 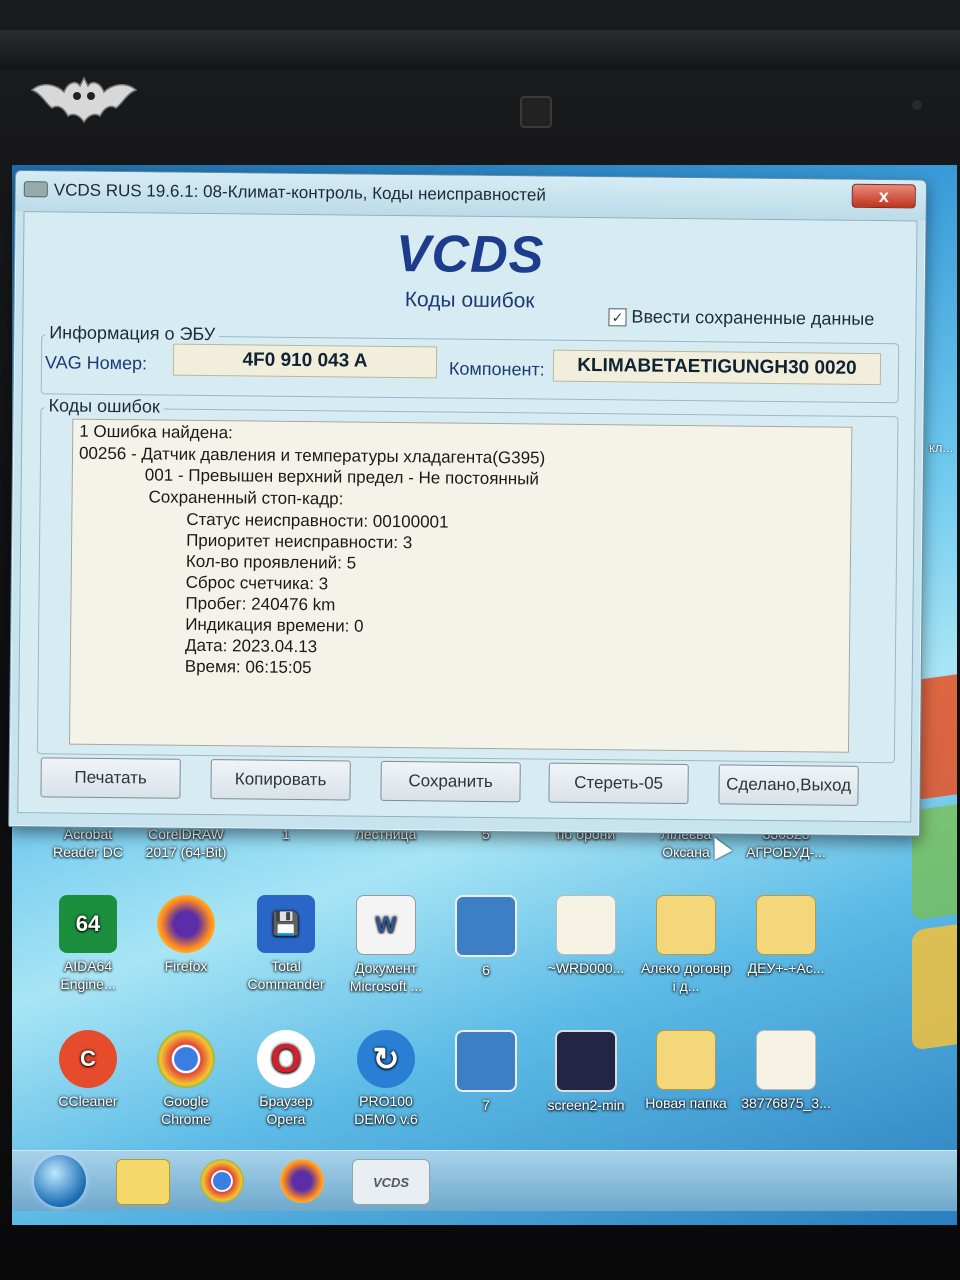 What do you see at coordinates (586, 1061) in the screenshot?
I see `screenshot-file-icon` at bounding box center [586, 1061].